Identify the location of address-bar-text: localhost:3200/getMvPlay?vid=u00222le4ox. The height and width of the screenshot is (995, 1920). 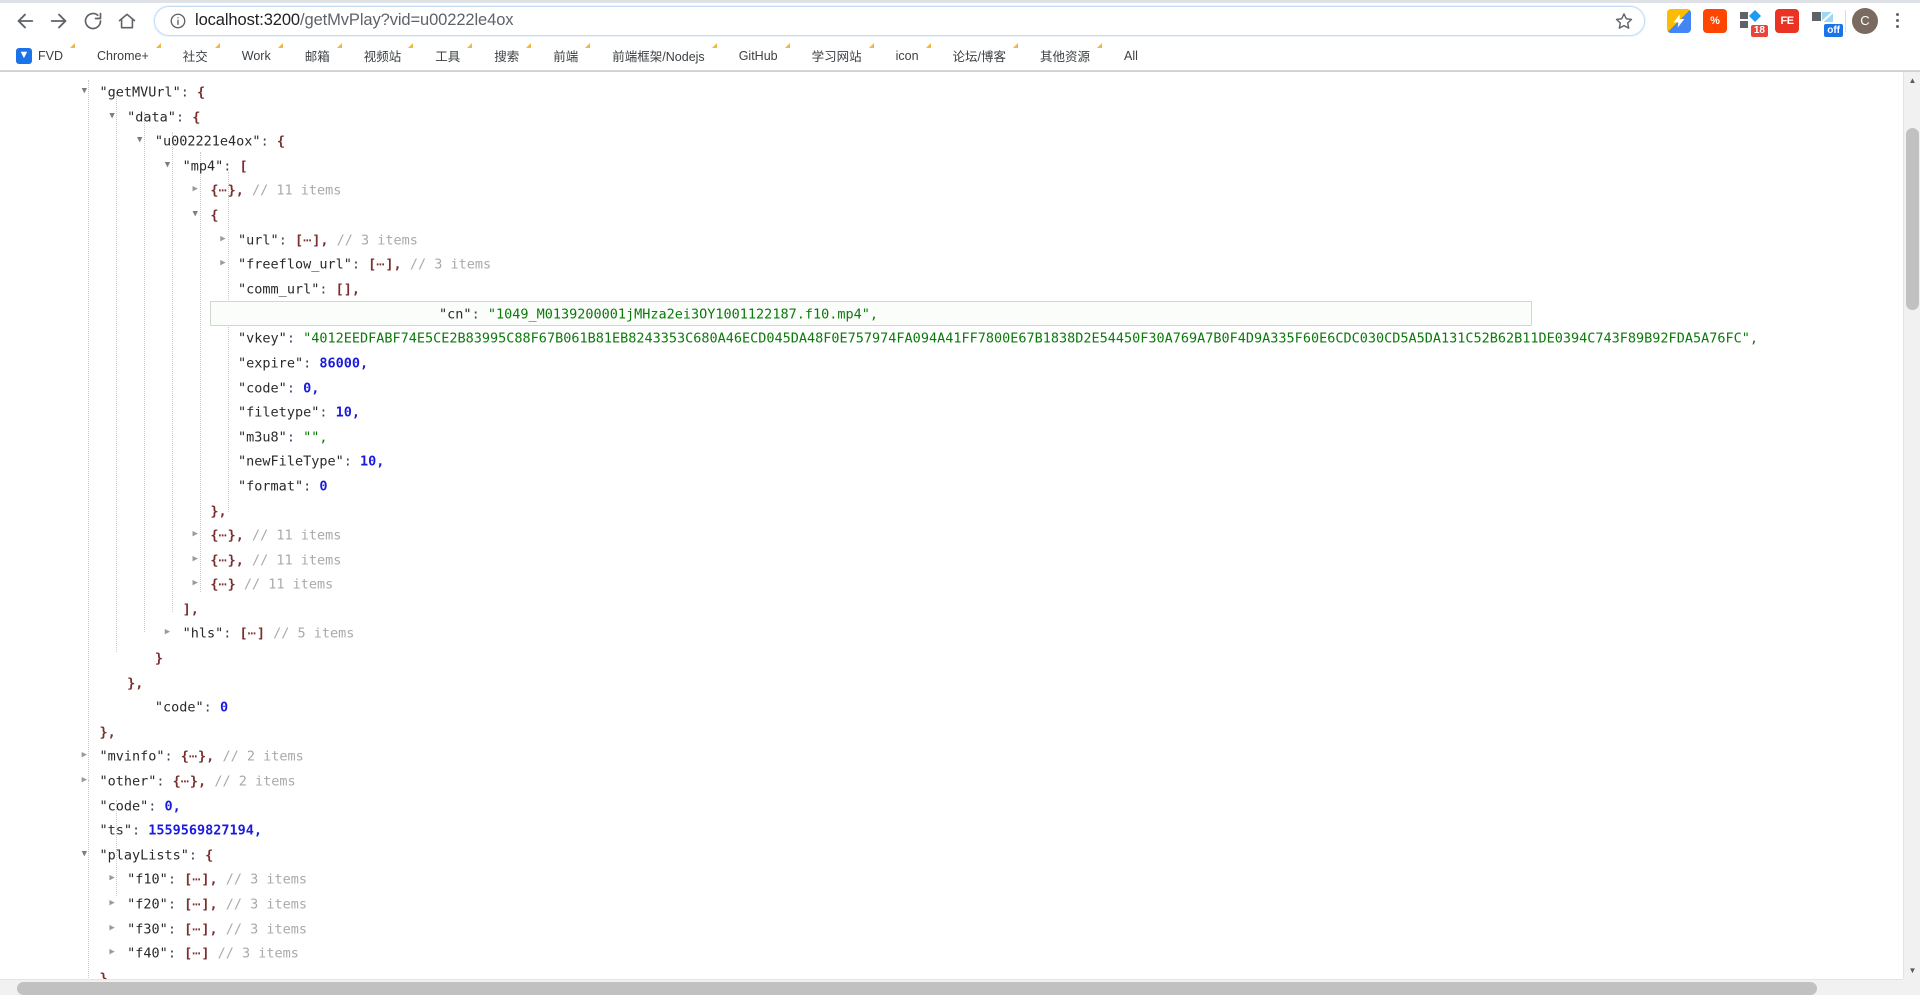
(901, 20).